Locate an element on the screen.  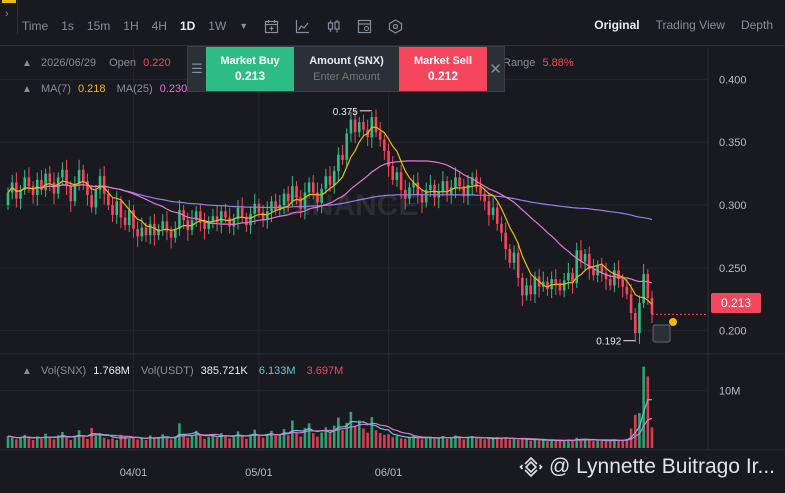
timeframe-time: Time is located at coordinates (35, 26).